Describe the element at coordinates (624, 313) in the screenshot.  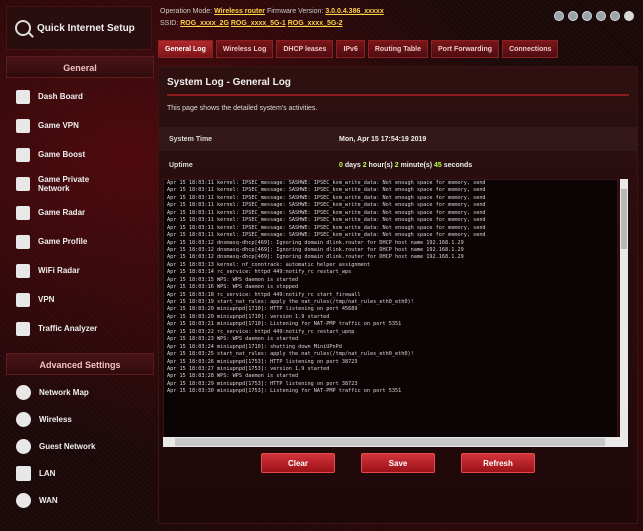
I see `log-vertical-scrollbar` at that location.